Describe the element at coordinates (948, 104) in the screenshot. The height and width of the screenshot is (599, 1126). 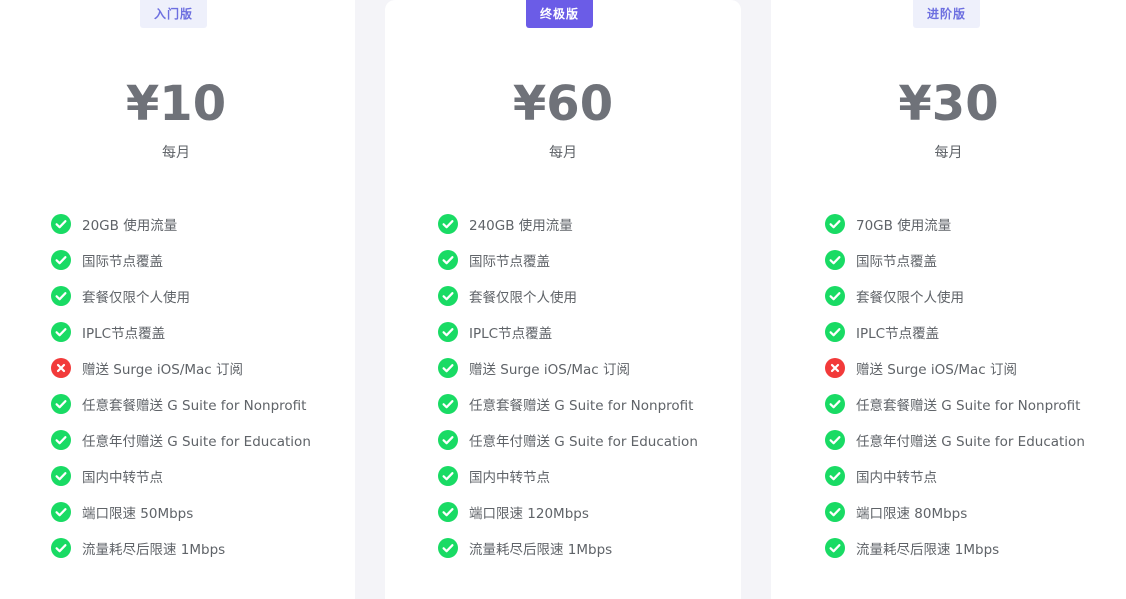
I see `plan-price: ¥30` at that location.